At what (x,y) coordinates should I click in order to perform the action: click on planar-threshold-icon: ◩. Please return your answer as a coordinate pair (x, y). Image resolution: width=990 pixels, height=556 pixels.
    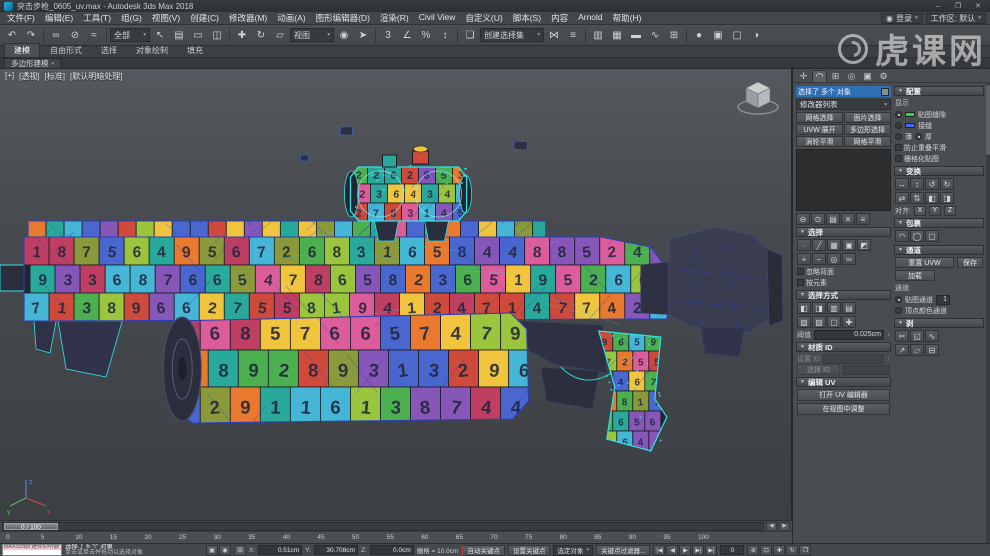
    Looking at the image, I should click on (864, 245).